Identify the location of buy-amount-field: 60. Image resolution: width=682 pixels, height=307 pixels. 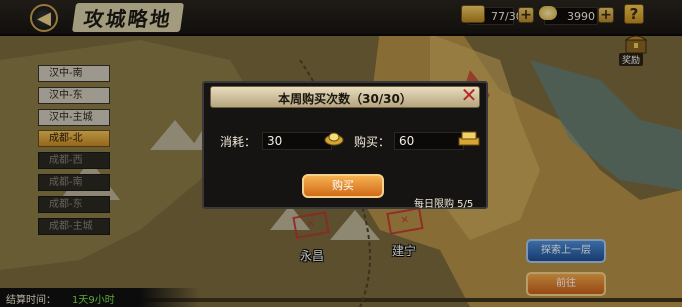
(429, 141).